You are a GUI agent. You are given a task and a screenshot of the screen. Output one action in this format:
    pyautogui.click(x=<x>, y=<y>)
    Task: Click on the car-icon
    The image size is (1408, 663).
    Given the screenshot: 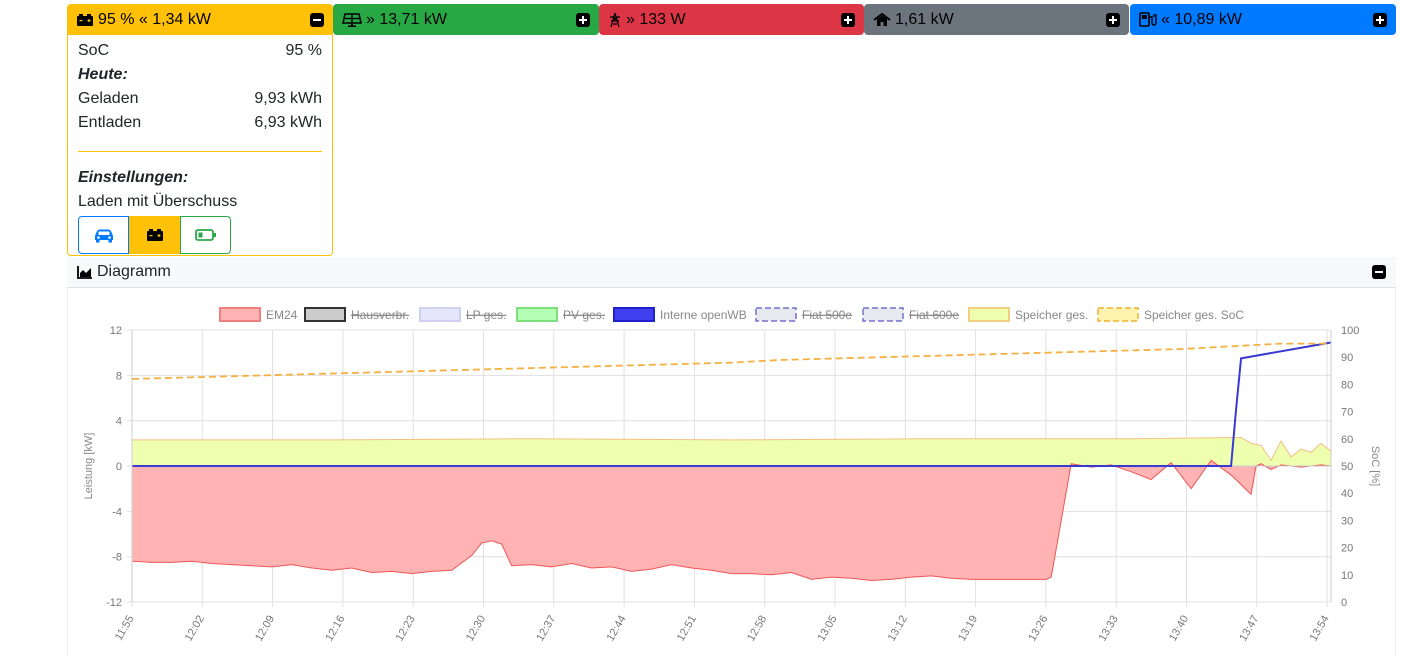 What is the action you would take?
    pyautogui.click(x=103, y=235)
    